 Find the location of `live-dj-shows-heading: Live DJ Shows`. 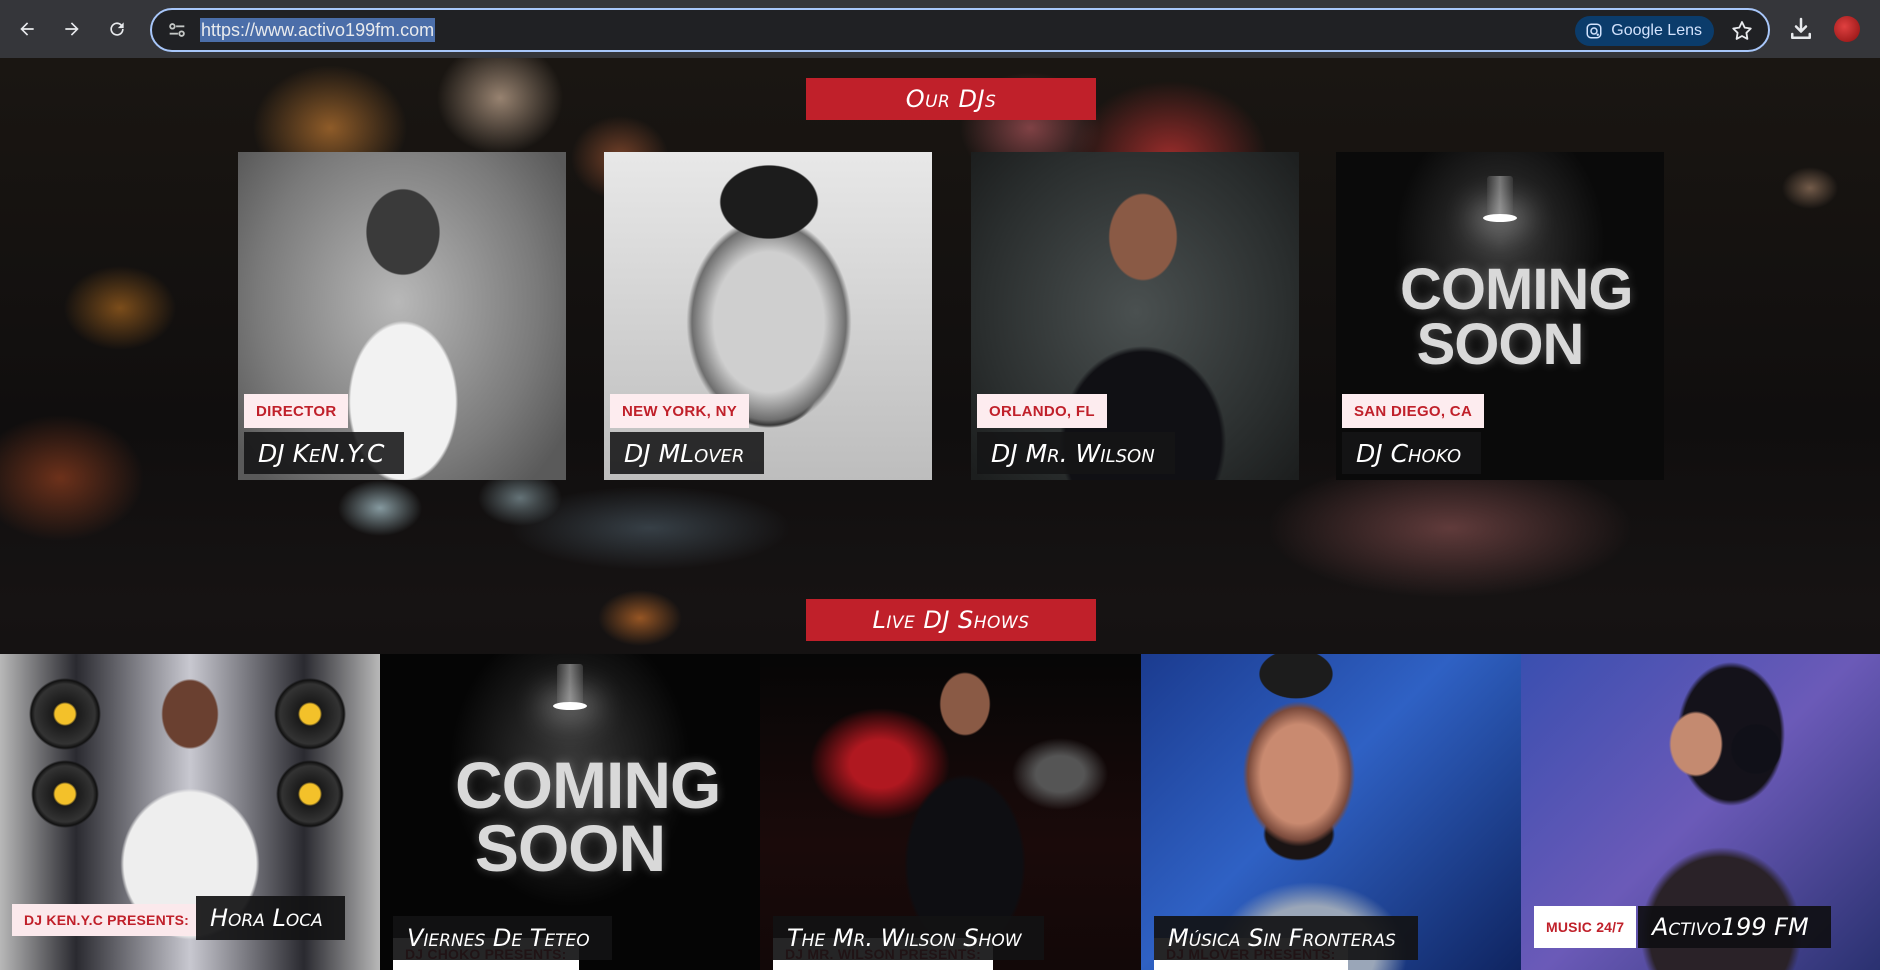

live-dj-shows-heading: Live DJ Shows is located at coordinates (951, 620).